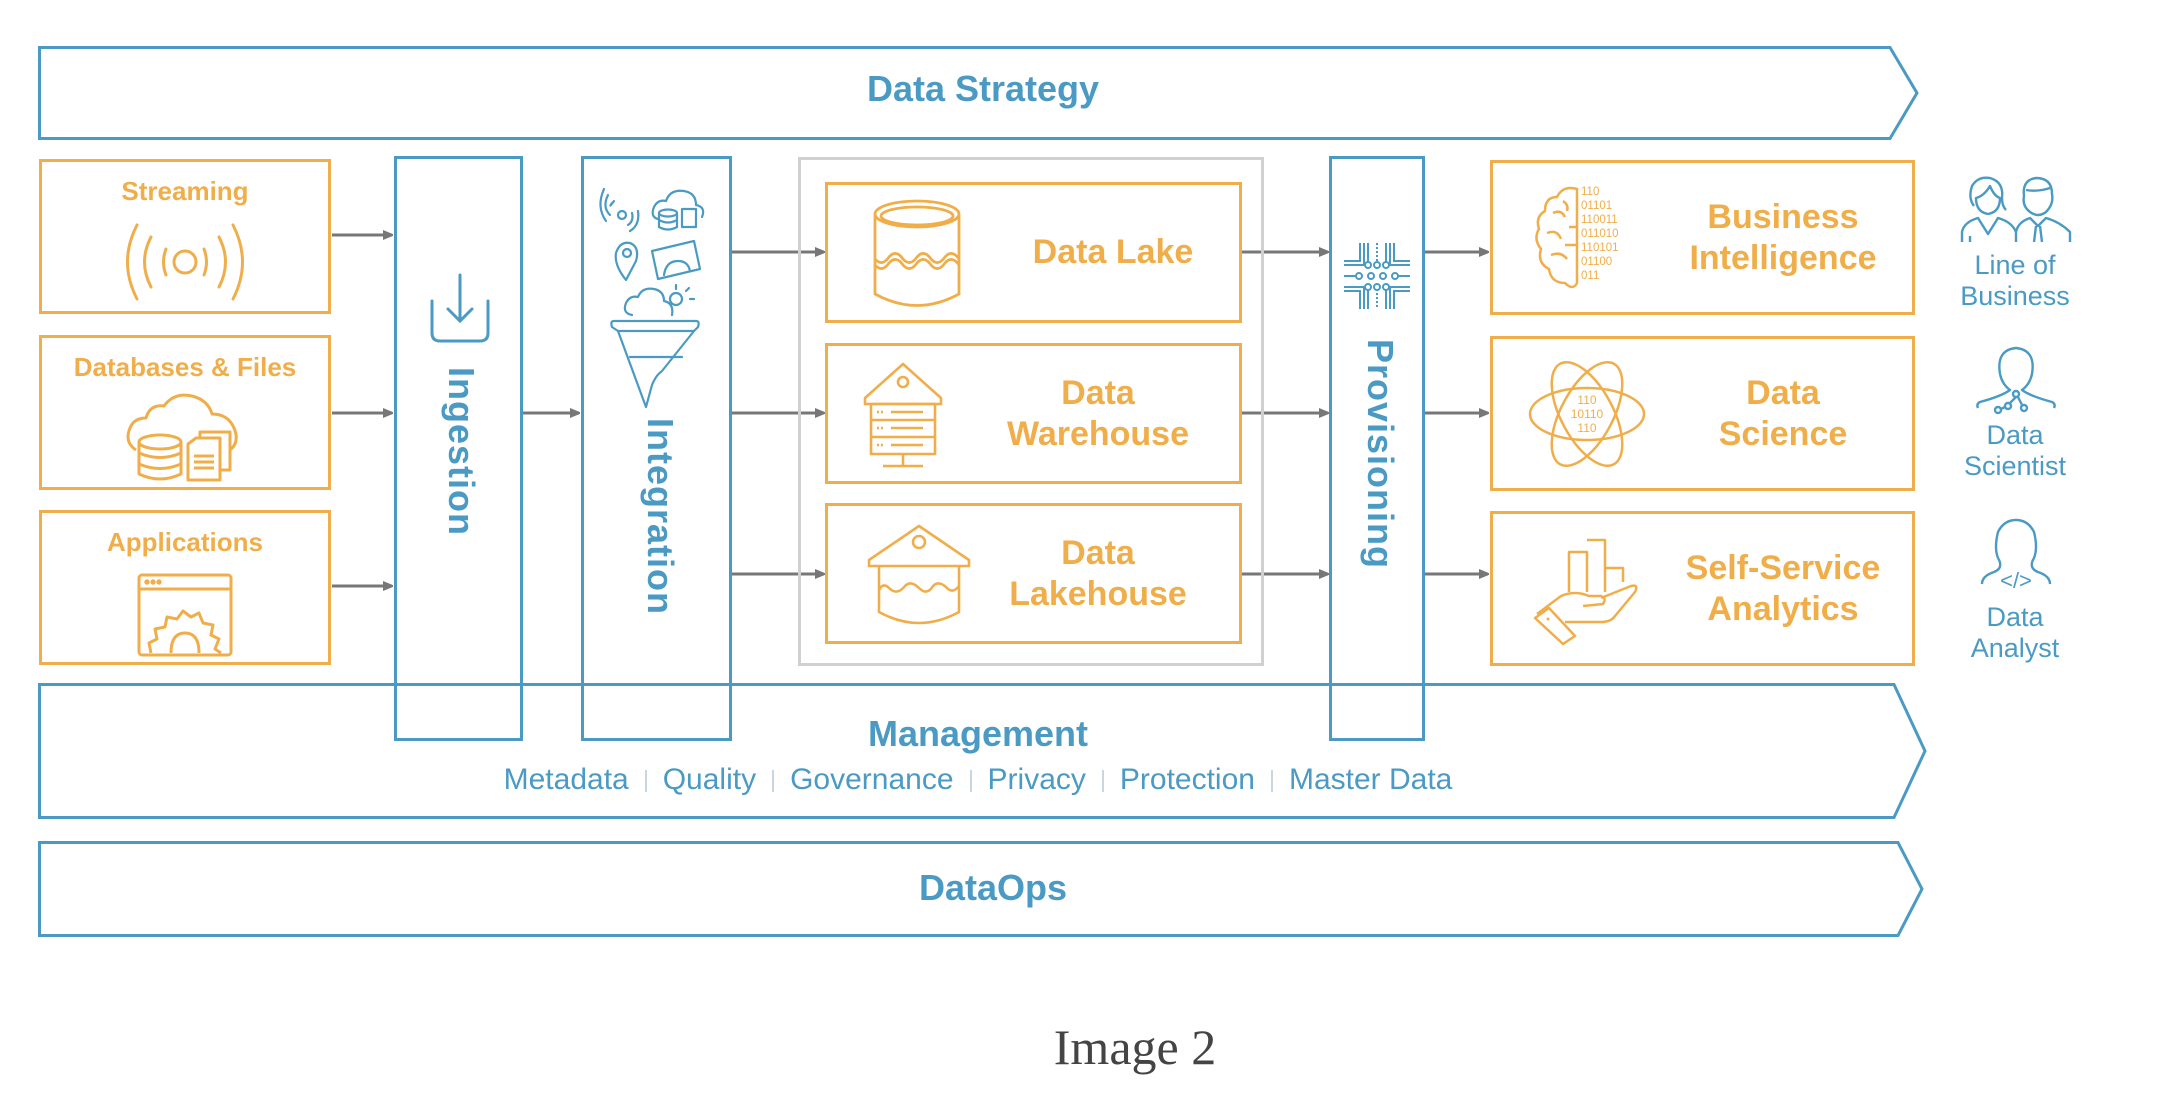  I want to click on source-applications: Applications, so click(185, 587).